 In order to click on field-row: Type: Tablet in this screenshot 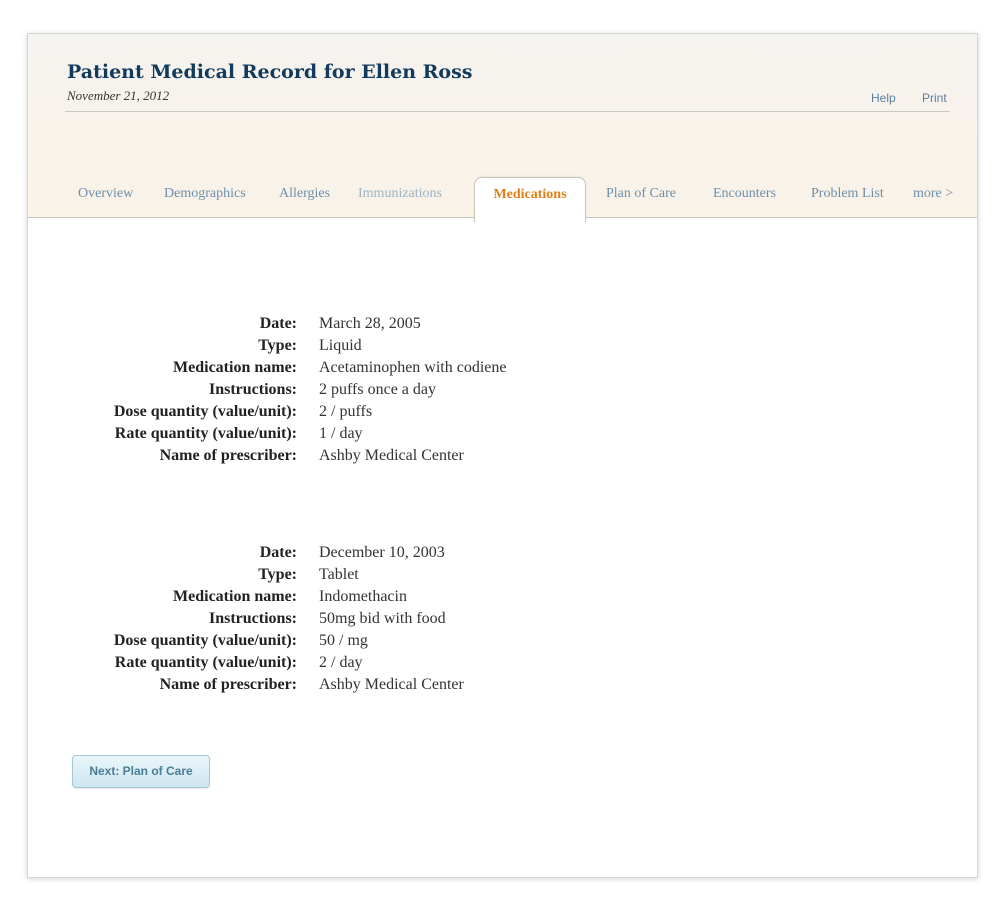, I will do `click(502, 577)`.